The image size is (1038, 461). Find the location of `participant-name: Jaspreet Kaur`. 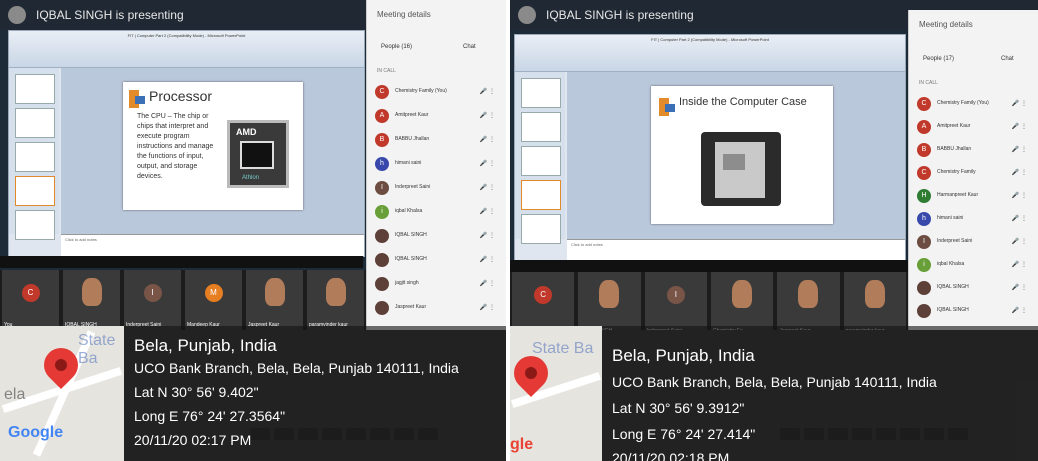

participant-name: Jaspreet Kaur is located at coordinates (411, 307).